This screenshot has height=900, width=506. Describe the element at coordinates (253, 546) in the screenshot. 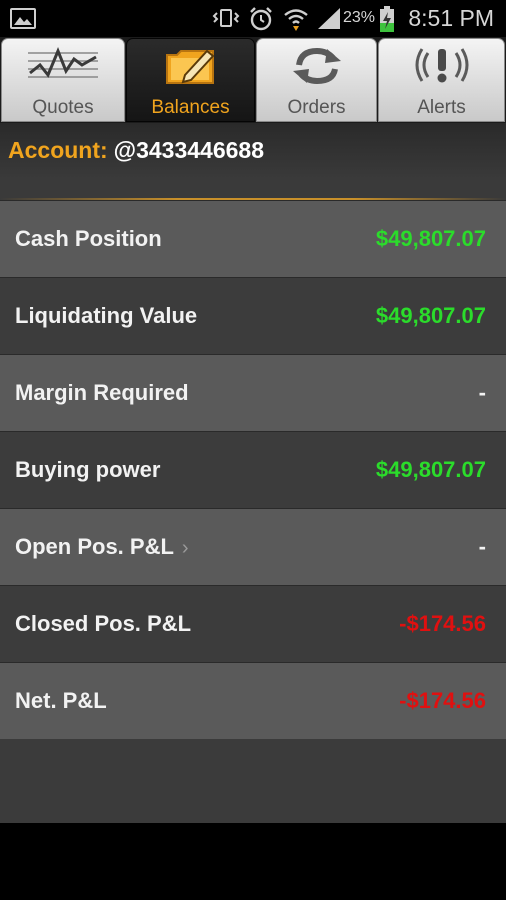

I see `balance-row-open-pos-pl: Open Pos. P&L › -` at that location.